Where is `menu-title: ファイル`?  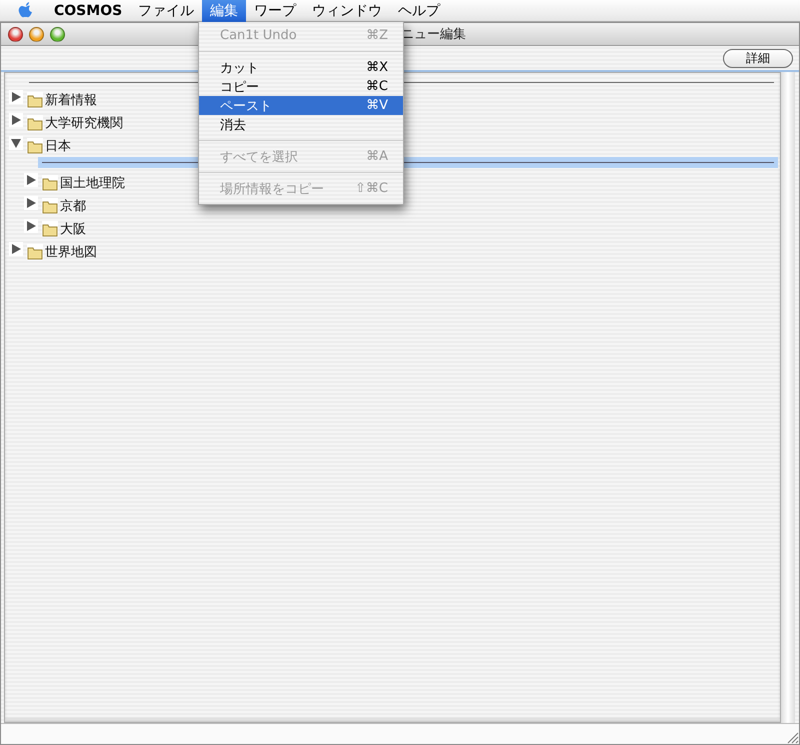
menu-title: ファイル is located at coordinates (166, 11).